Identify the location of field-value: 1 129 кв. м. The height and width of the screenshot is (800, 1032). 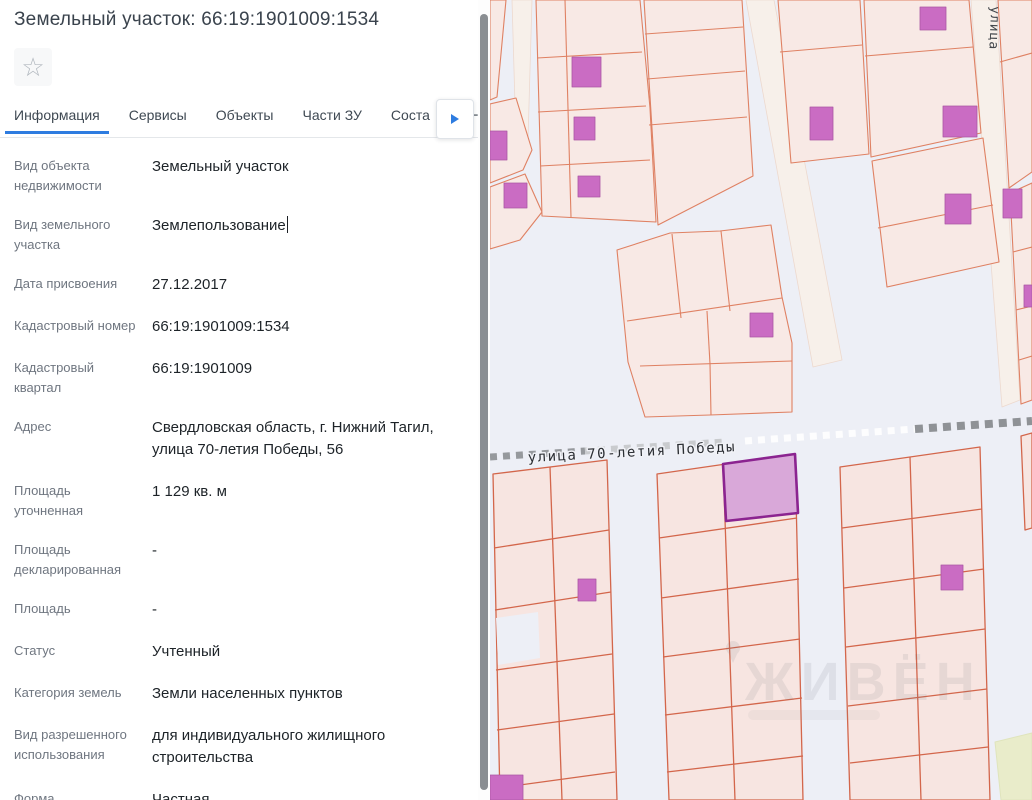
(189, 492).